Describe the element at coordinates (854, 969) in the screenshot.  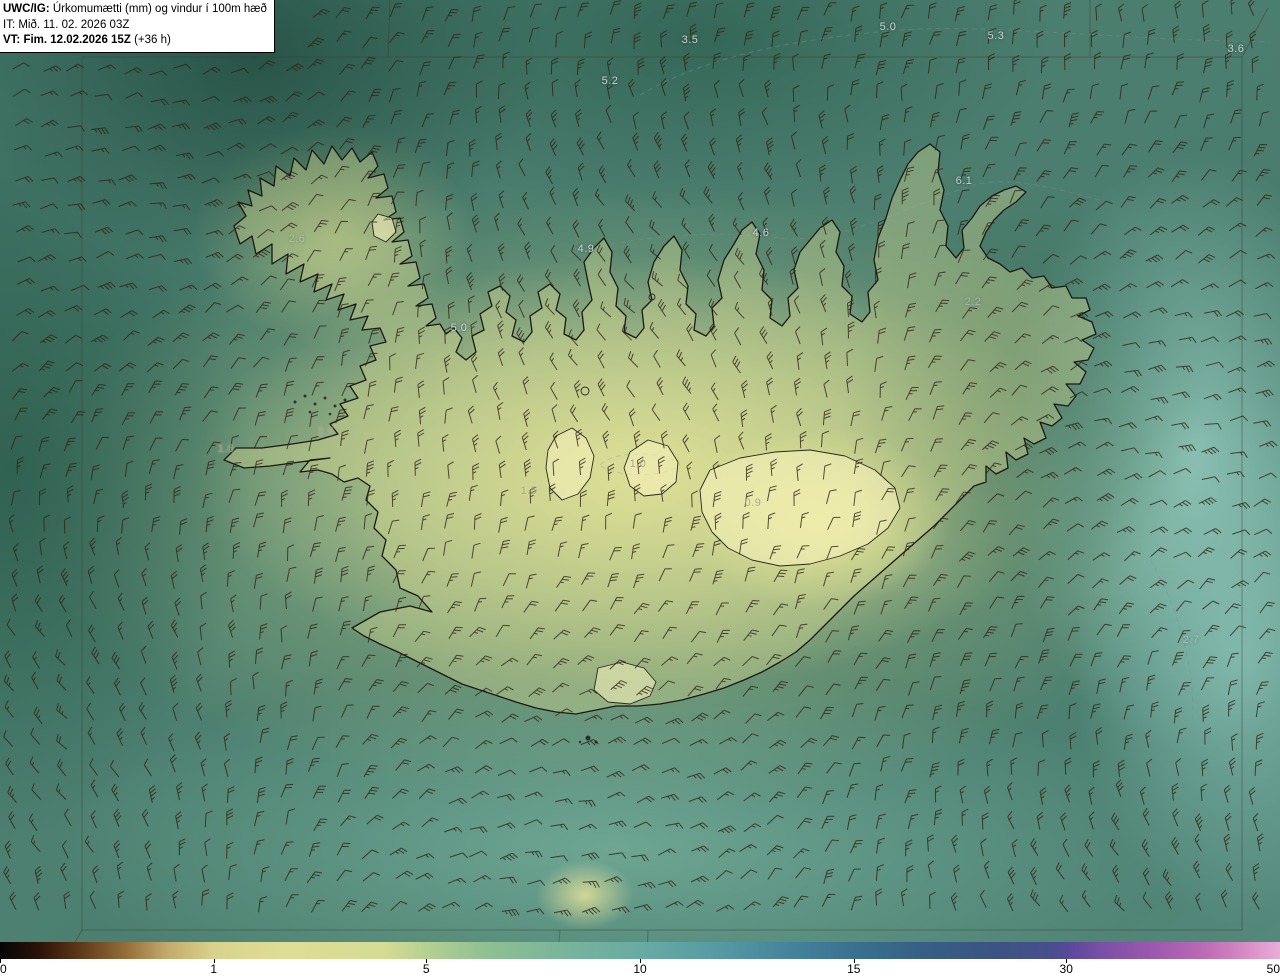
I see `colorbar-tick-label: 15` at that location.